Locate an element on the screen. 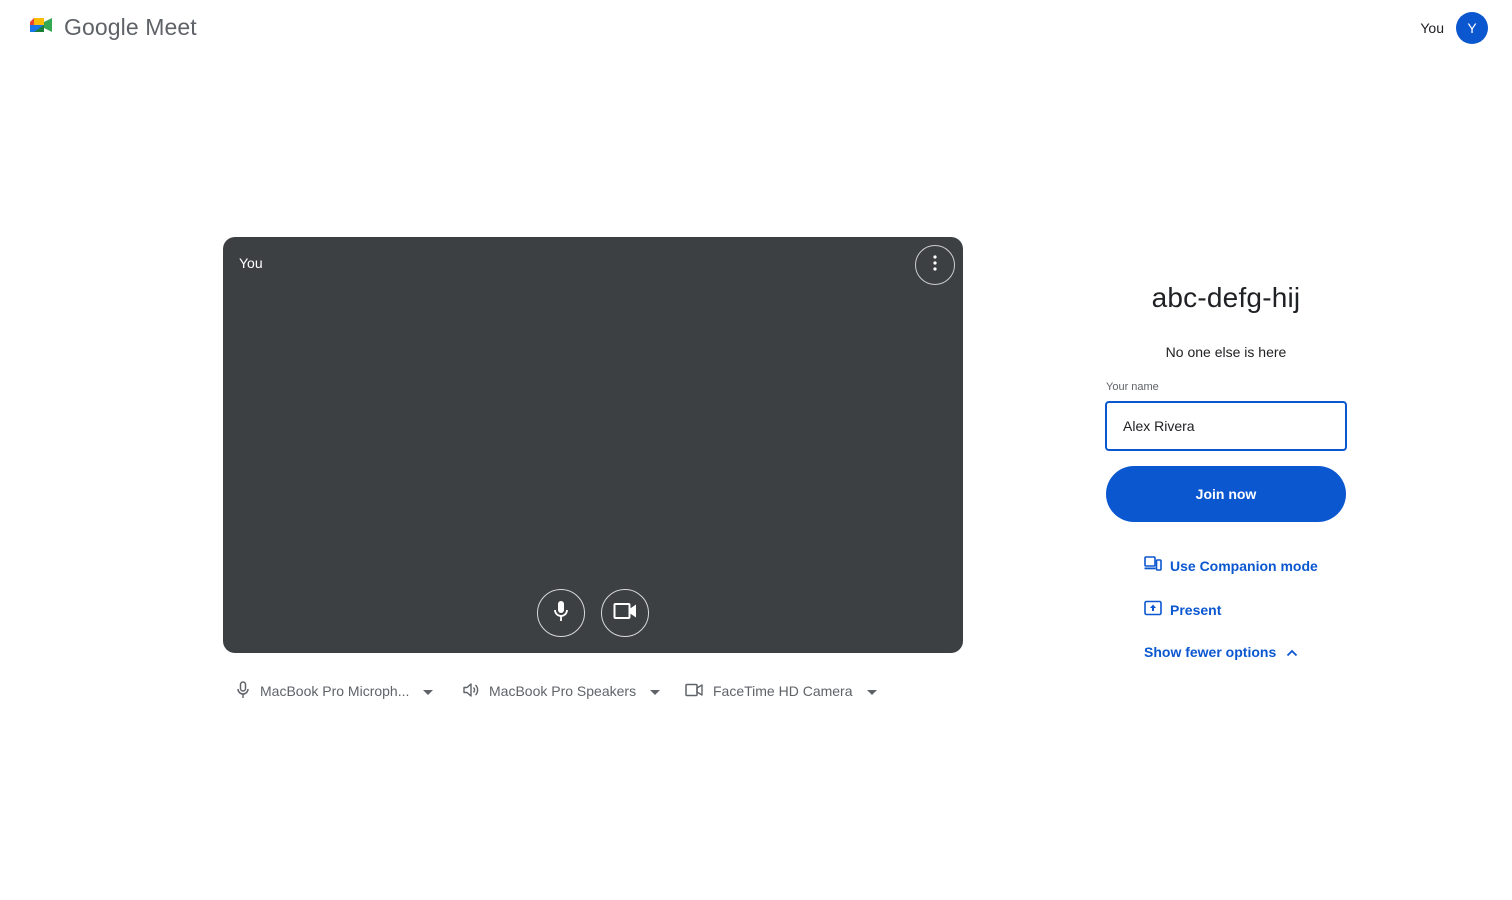  meeting-status: No one else is here is located at coordinates (1226, 352).